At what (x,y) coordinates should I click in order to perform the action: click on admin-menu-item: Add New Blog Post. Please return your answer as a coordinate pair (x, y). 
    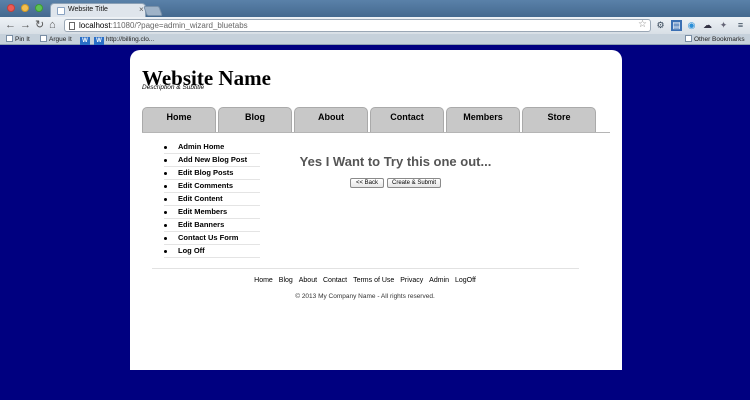
    Looking at the image, I should click on (212, 160).